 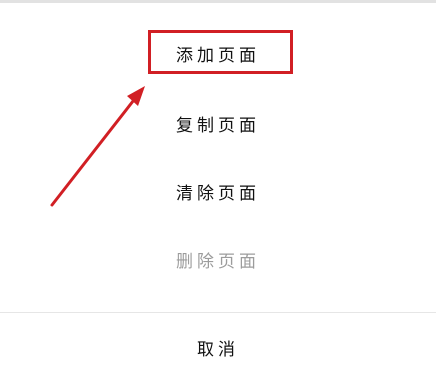 I want to click on cancel-button: 取消, so click(x=218, y=347).